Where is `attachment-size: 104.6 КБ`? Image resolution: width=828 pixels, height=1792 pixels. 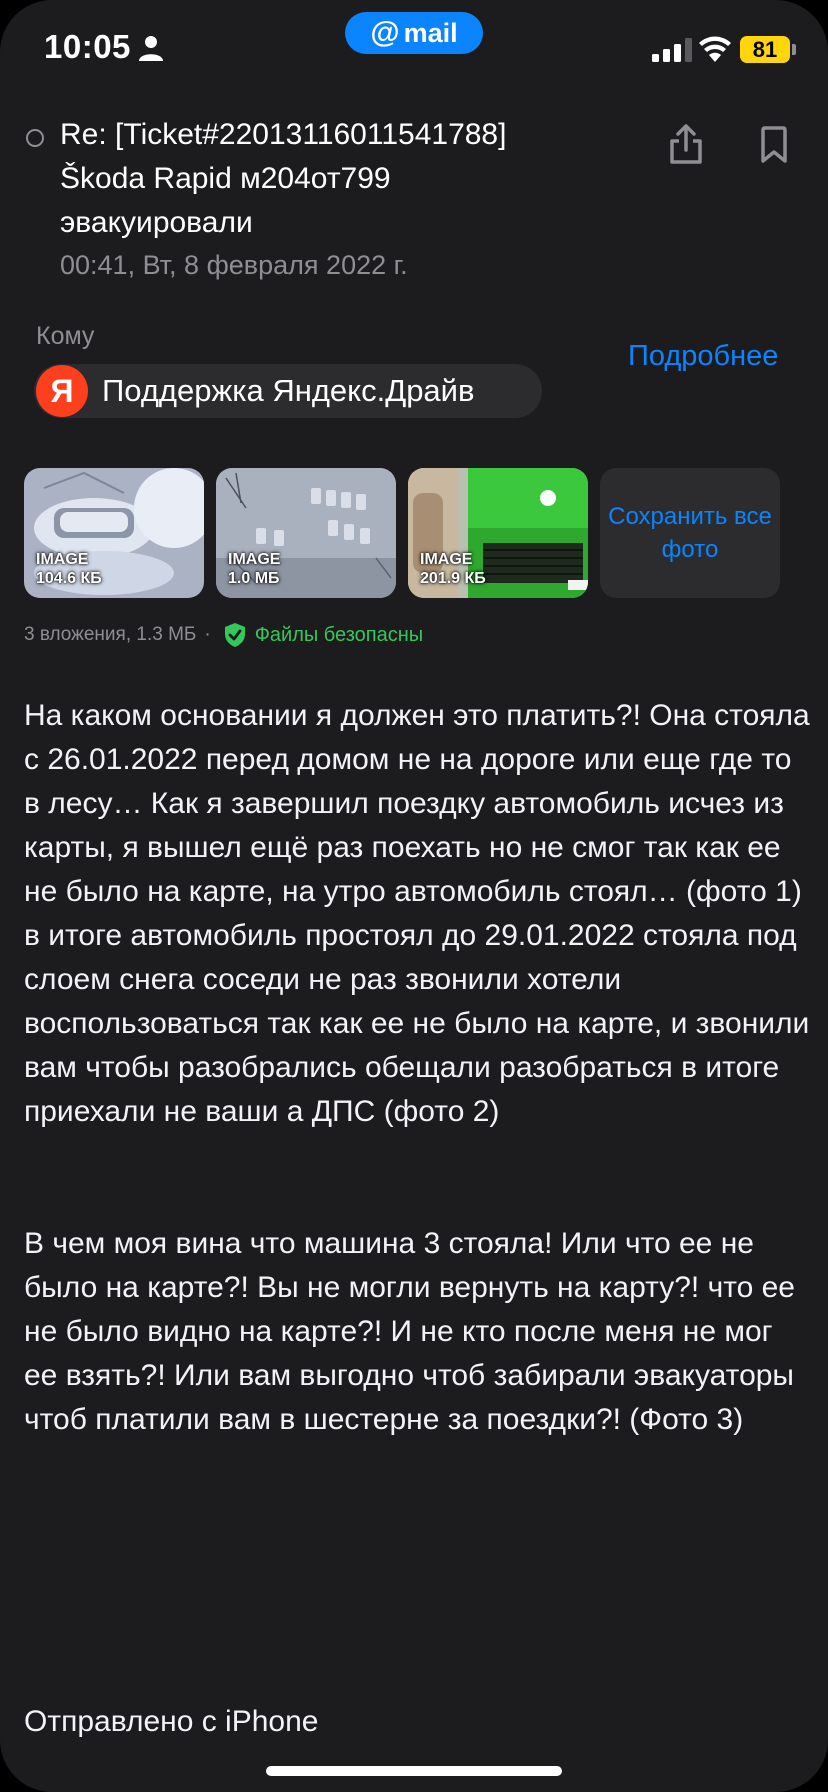 attachment-size: 104.6 КБ is located at coordinates (69, 578).